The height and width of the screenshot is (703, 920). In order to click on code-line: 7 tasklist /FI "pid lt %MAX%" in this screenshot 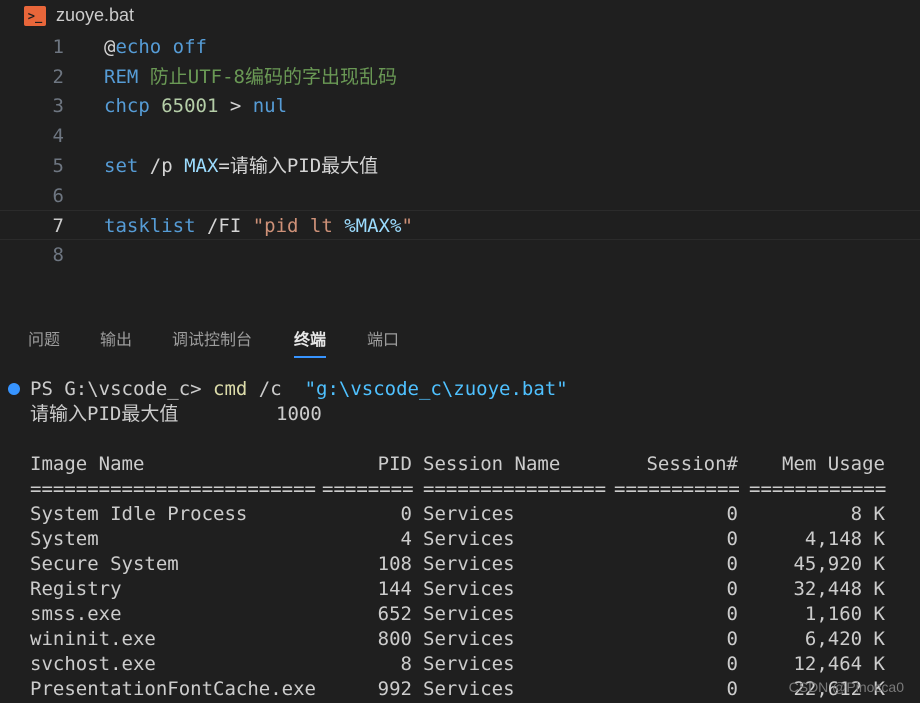, I will do `click(460, 225)`.